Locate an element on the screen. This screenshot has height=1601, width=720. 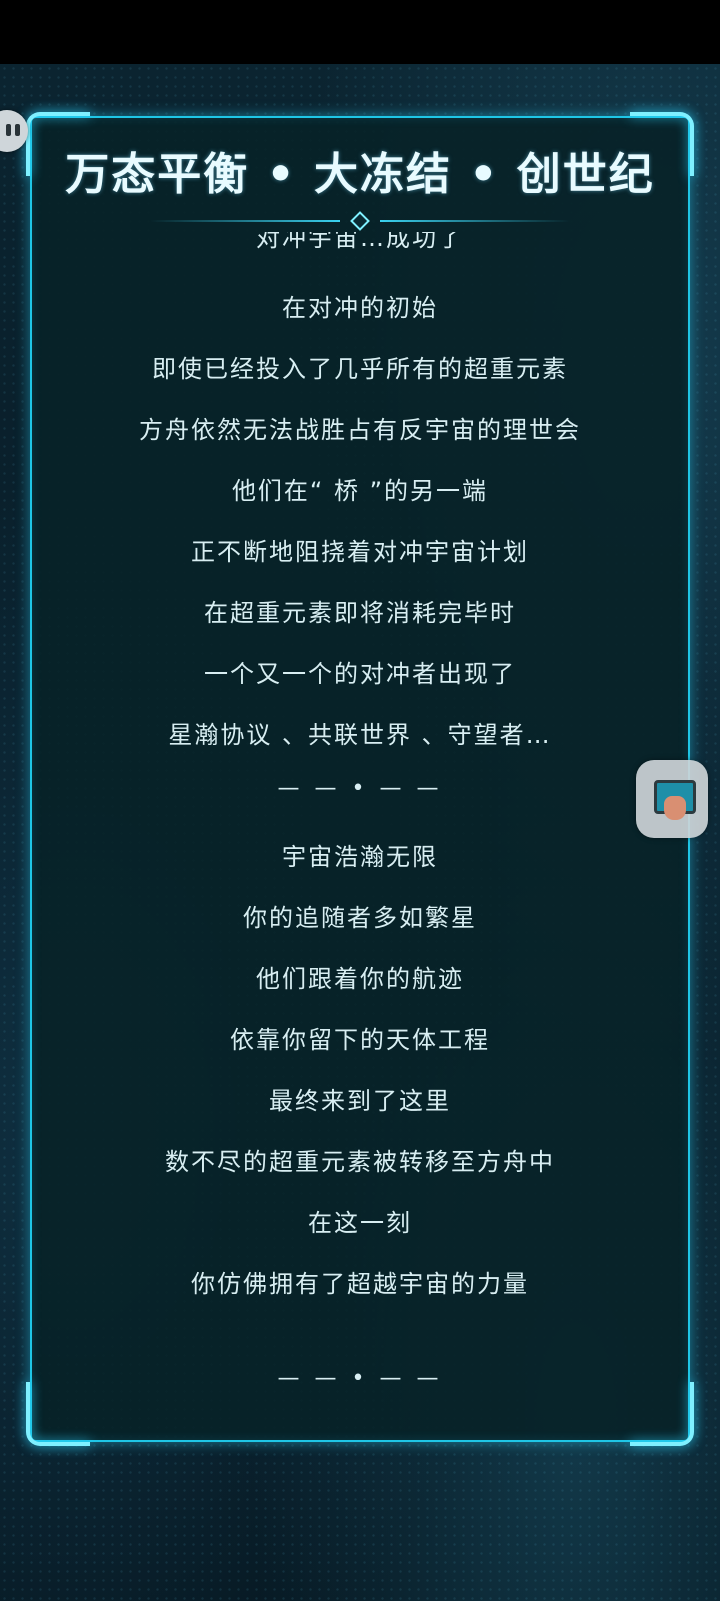
story-line: 一个又一个的对冲者出现了 is located at coordinates (360, 674).